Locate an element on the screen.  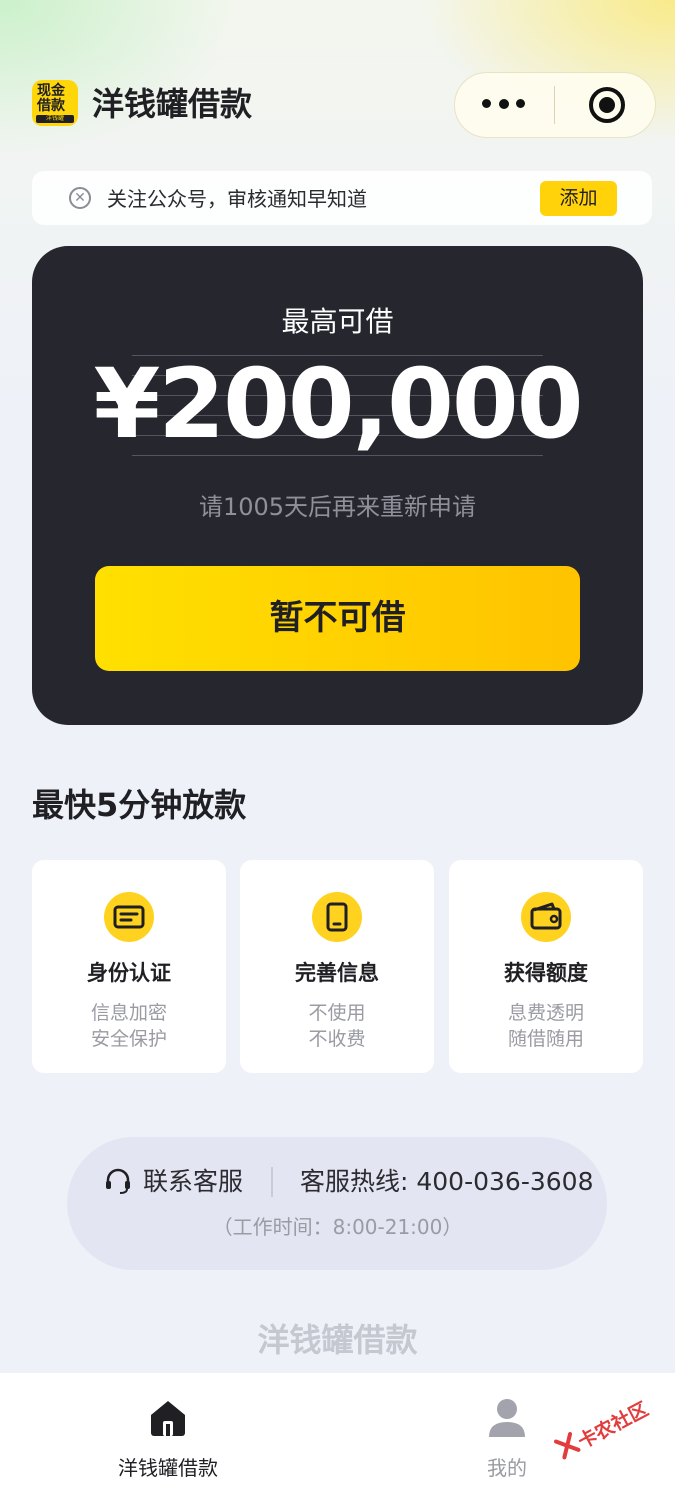
headset-icon is located at coordinates (118, 1181).